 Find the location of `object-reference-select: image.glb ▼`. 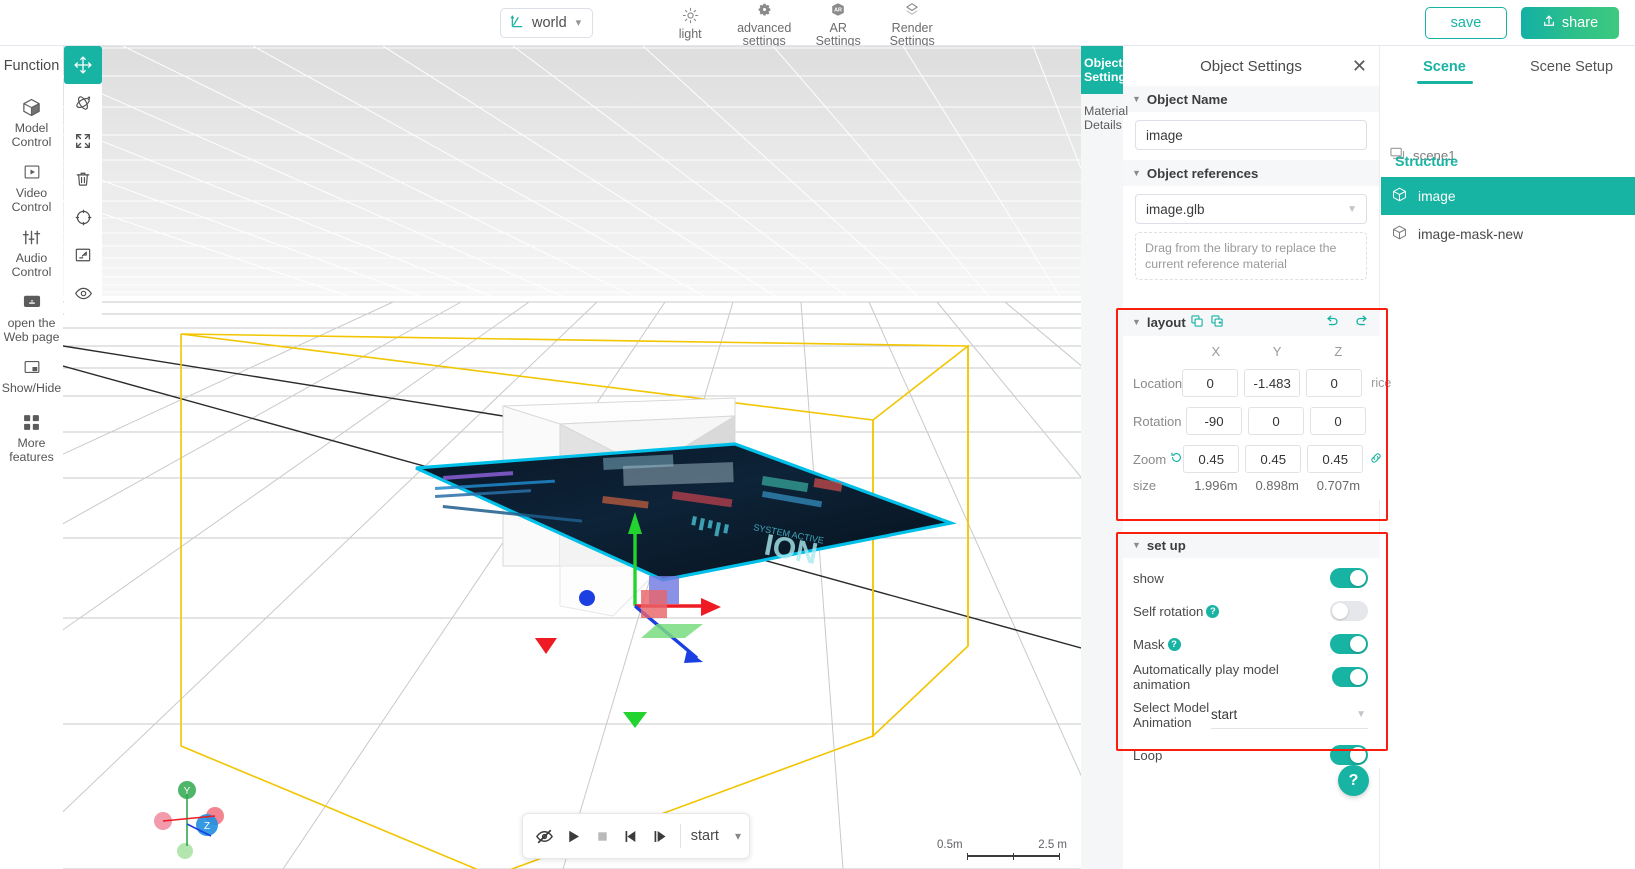

object-reference-select: image.glb ▼ is located at coordinates (1251, 209).